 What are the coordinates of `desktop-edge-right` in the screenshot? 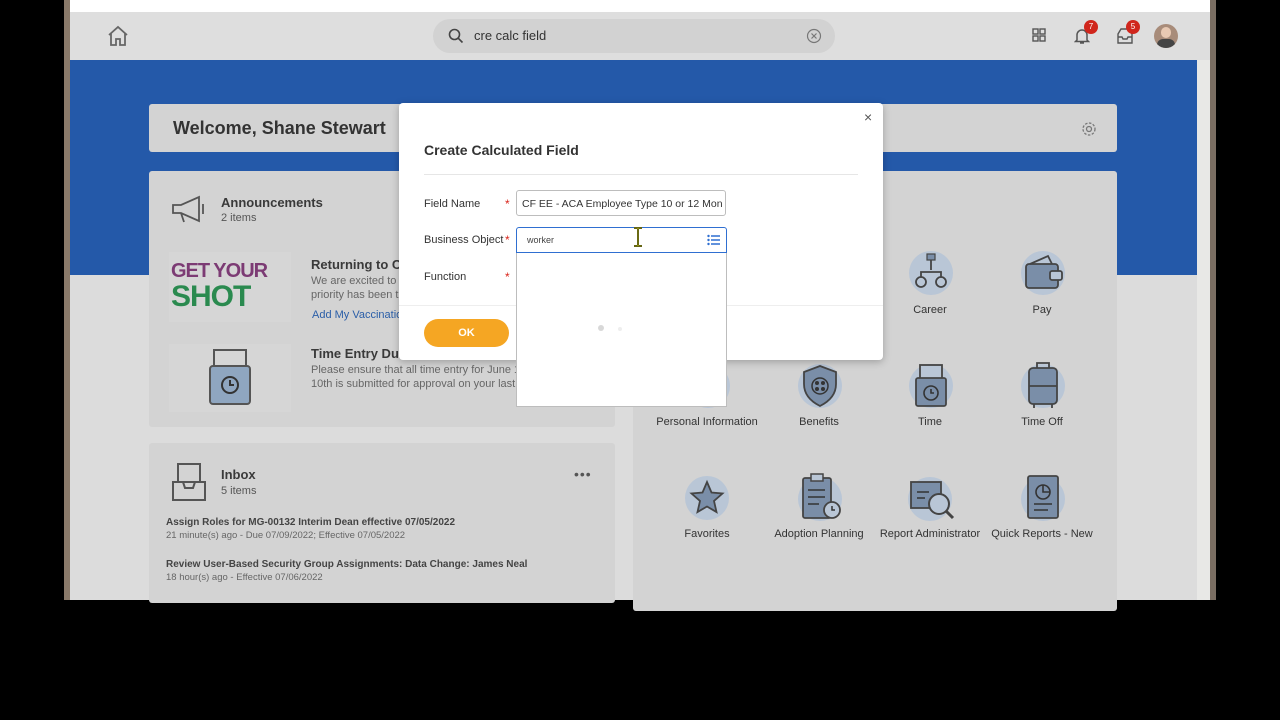 It's located at (1213, 300).